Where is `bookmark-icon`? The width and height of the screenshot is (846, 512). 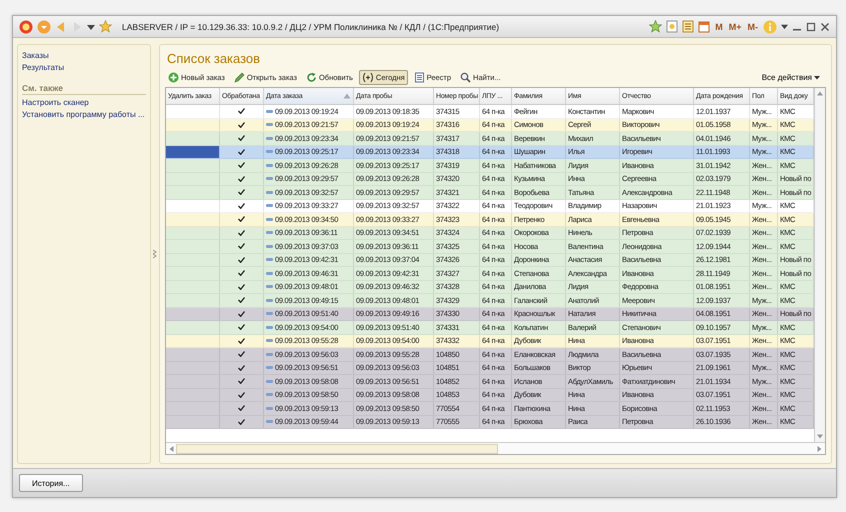 bookmark-icon is located at coordinates (672, 26).